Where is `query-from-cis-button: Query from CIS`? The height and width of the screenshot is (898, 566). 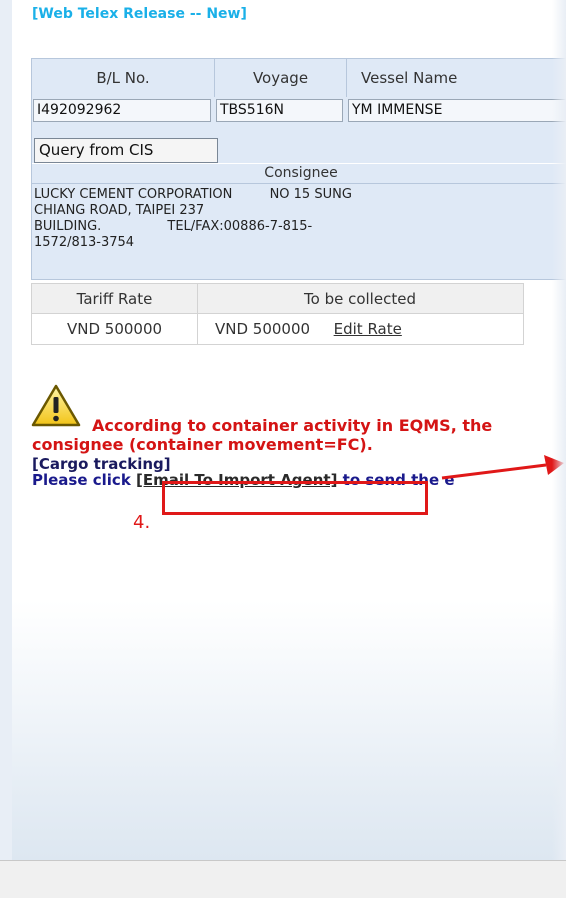
query-from-cis-button: Query from CIS is located at coordinates (126, 150).